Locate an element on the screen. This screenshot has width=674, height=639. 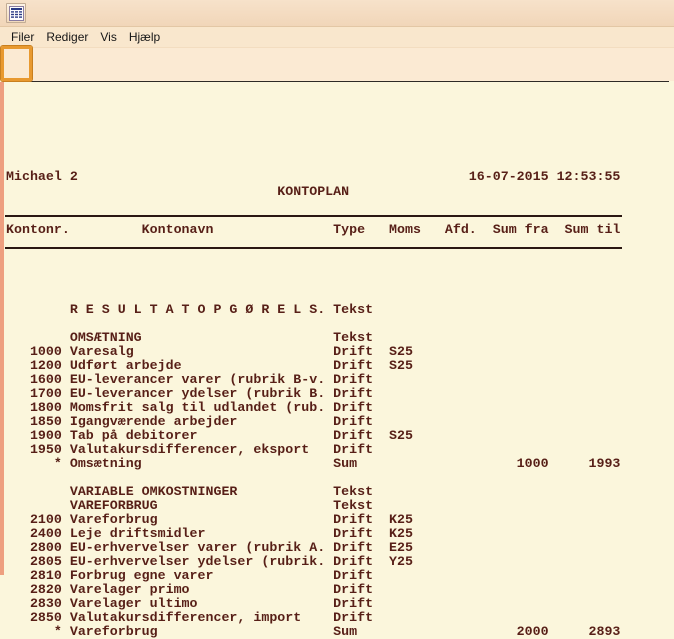
menu-item-vis: Vis is located at coordinates (108, 37).